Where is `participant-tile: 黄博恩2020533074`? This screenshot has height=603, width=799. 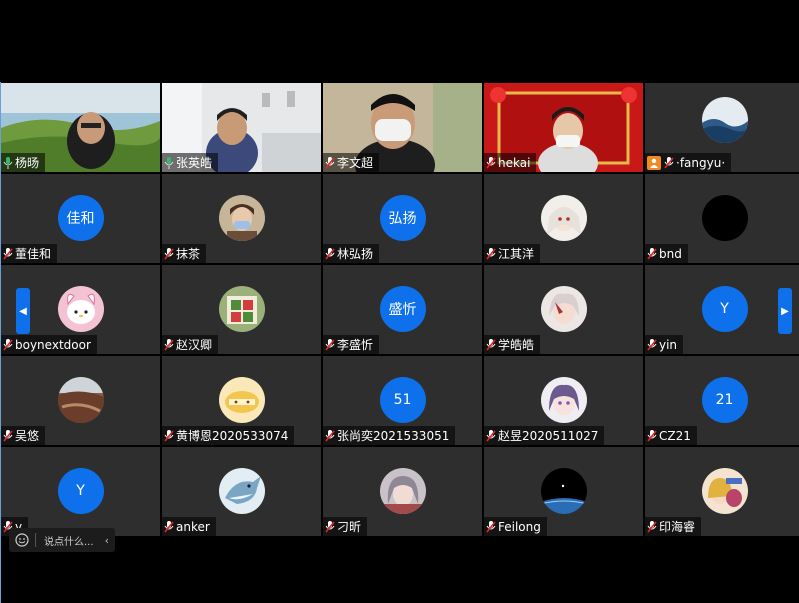
participant-tile: 黄博恩2020533074 is located at coordinates (241, 400).